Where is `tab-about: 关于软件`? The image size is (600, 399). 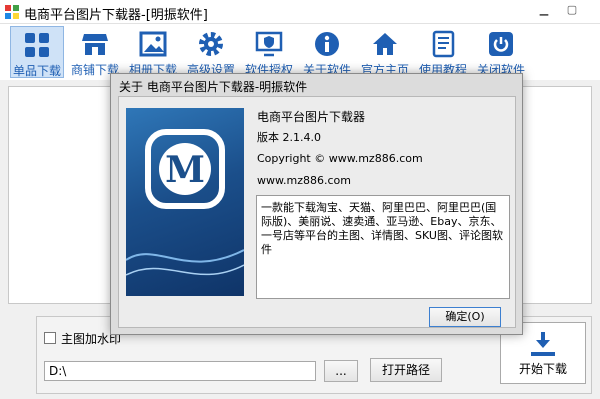 tab-about: 关于软件 is located at coordinates (327, 52).